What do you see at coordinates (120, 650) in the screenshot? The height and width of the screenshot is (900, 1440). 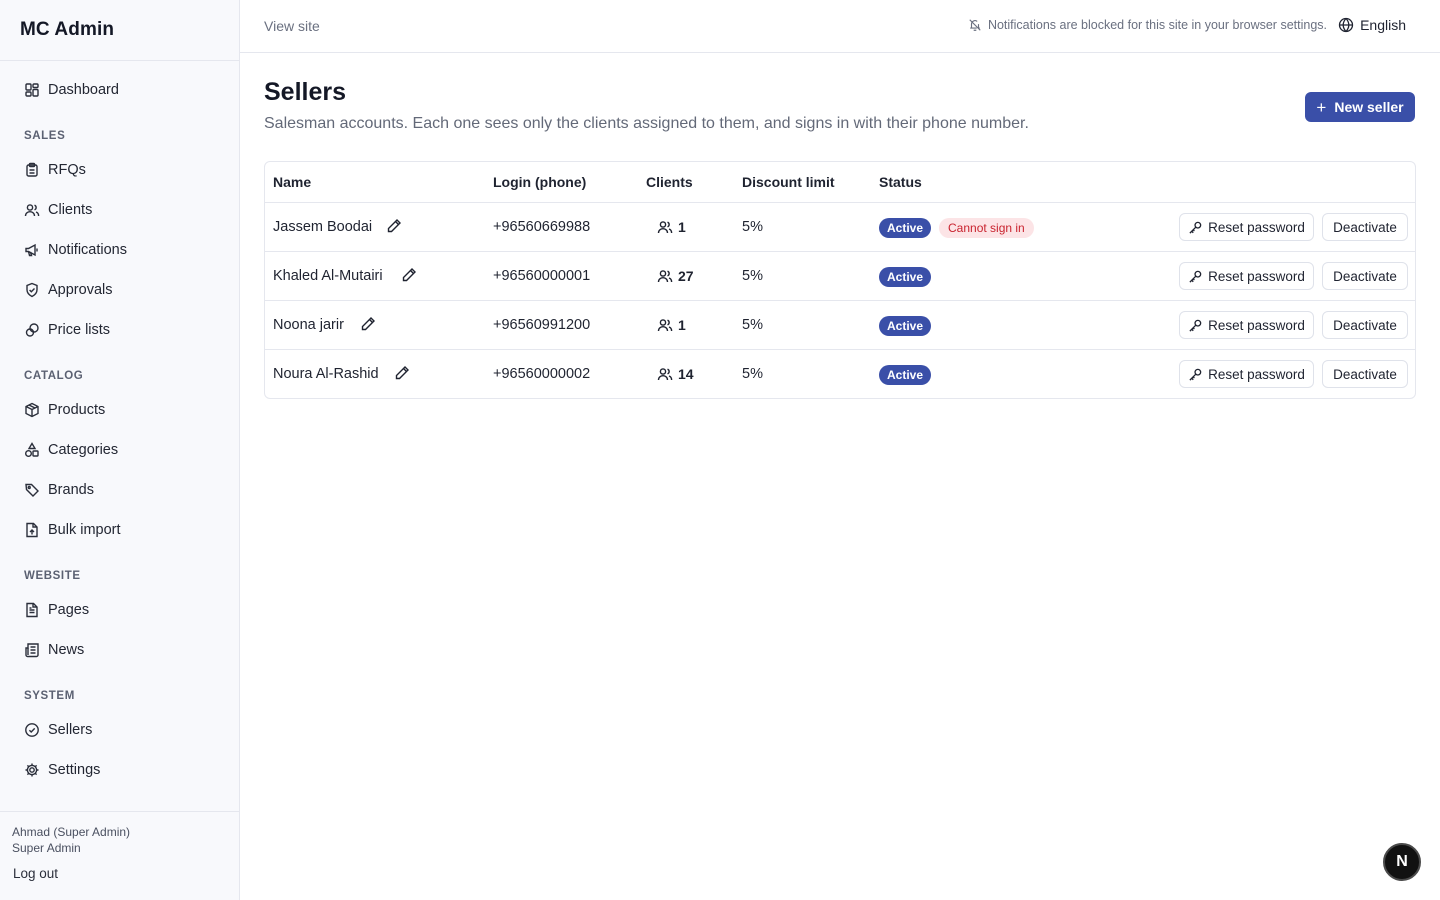 I see `sidebar-item-news: News` at bounding box center [120, 650].